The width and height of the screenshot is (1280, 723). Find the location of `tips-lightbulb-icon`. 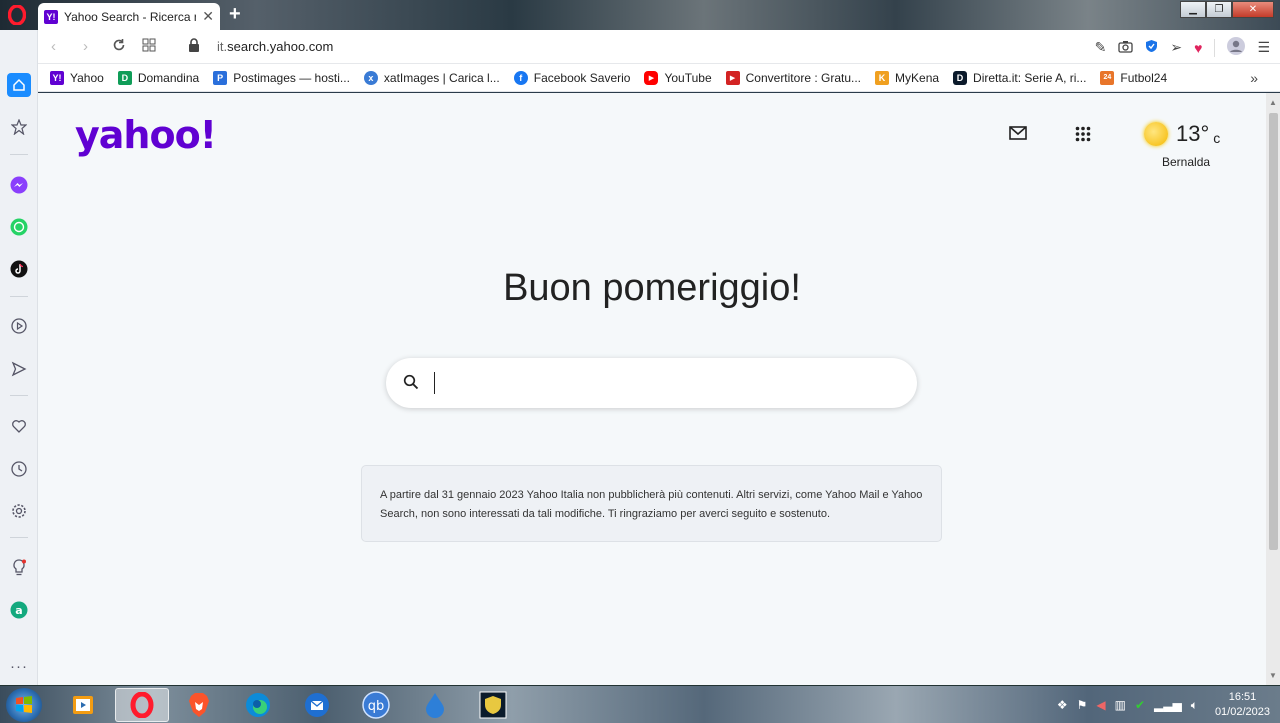

tips-lightbulb-icon is located at coordinates (19, 568).